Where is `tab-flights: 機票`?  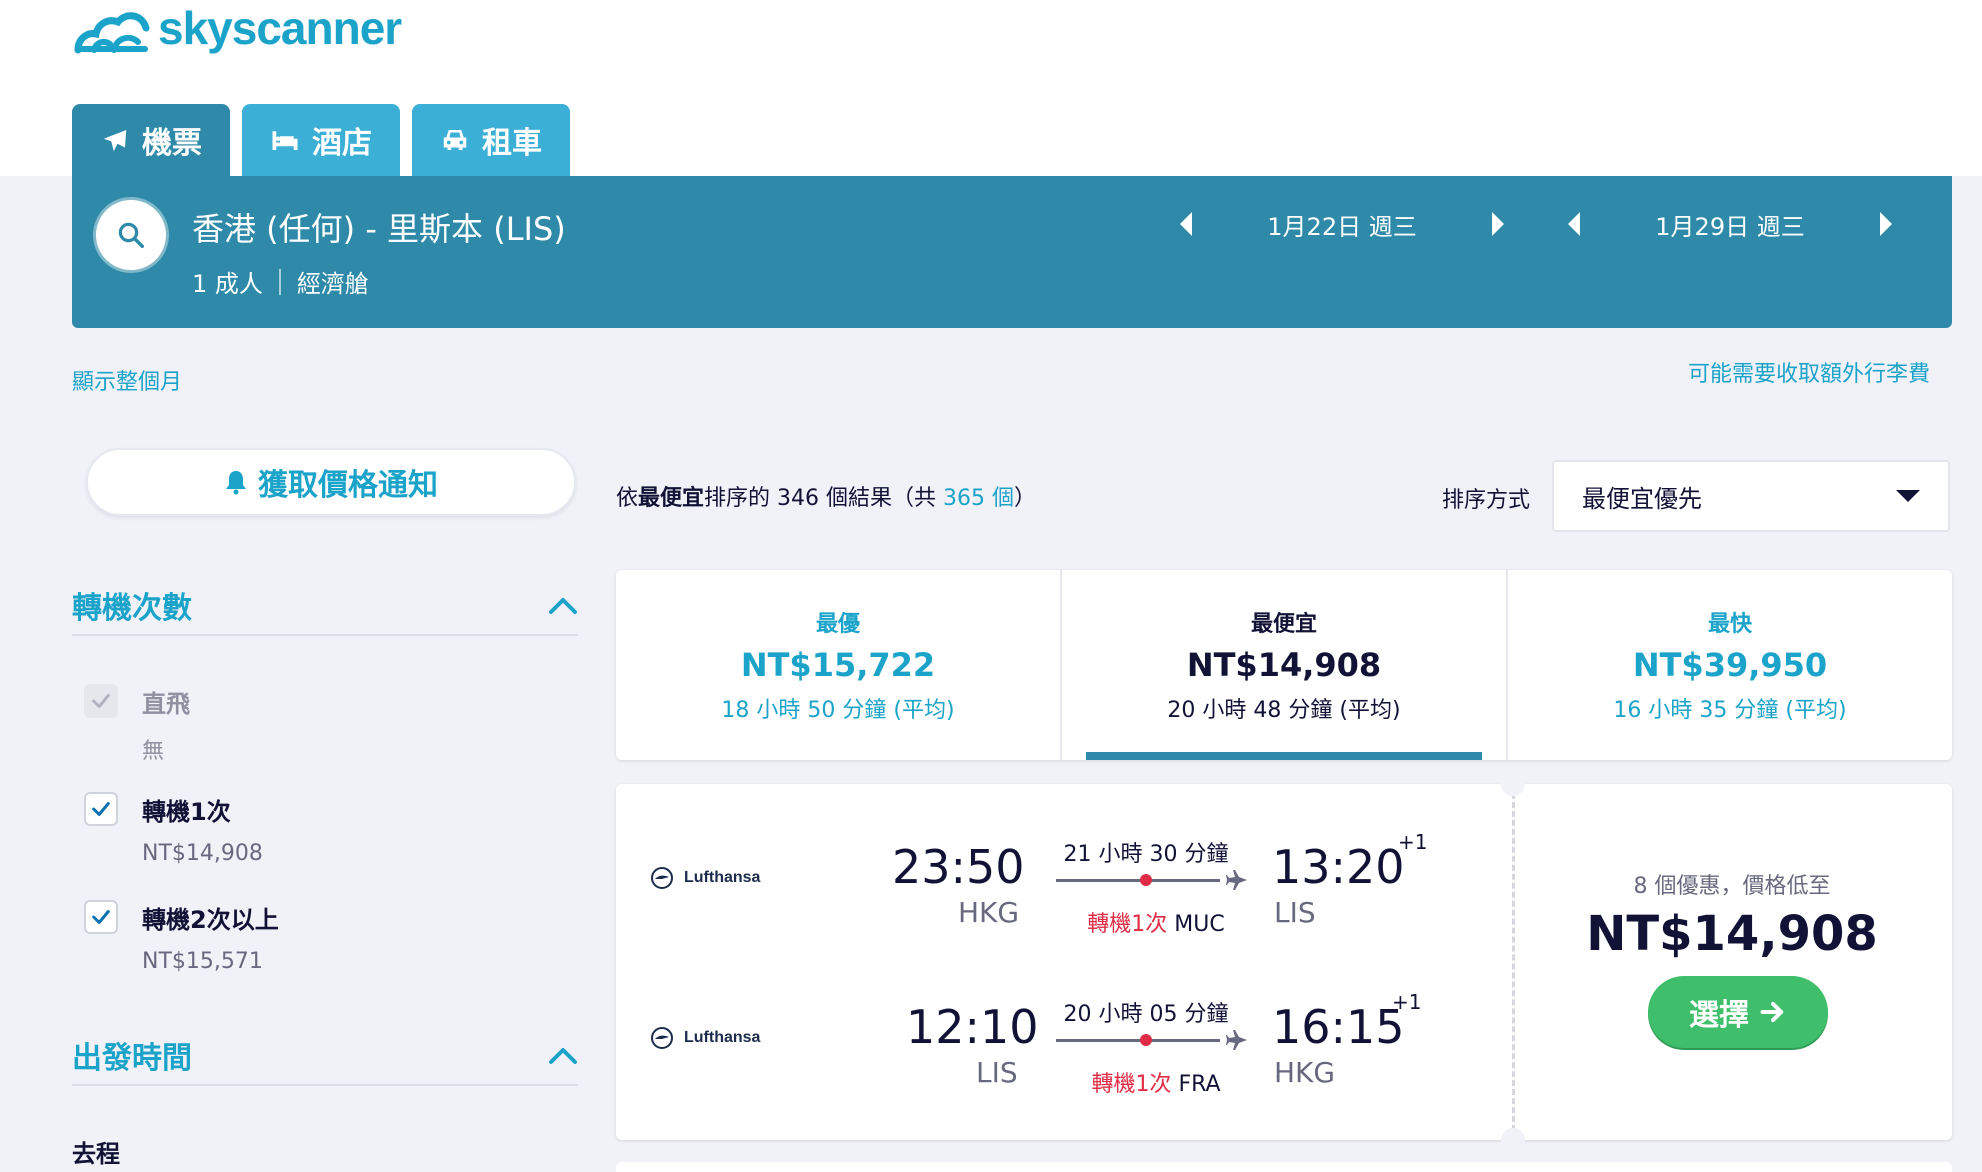
tab-flights: 機票 is located at coordinates (151, 140).